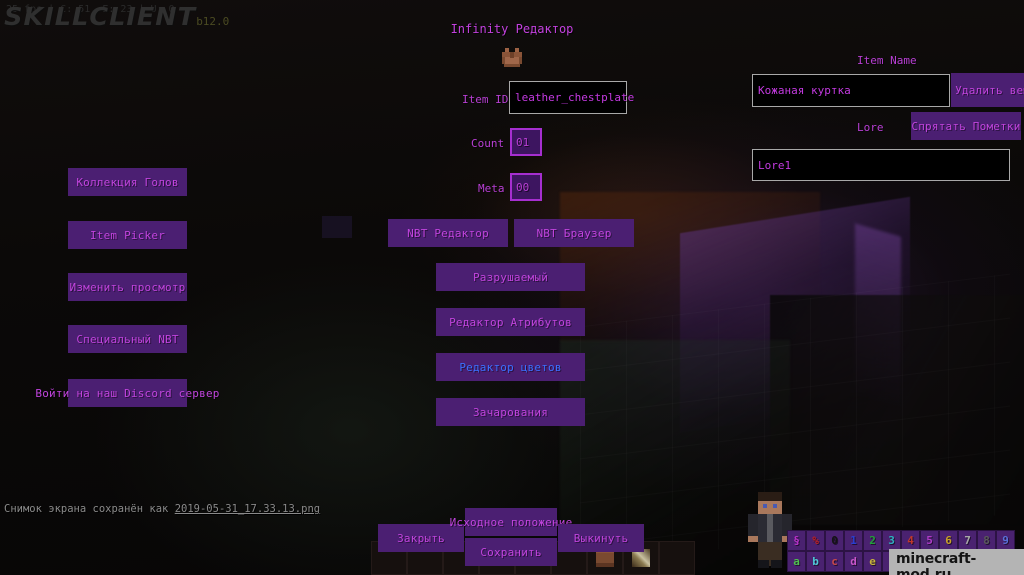 The height and width of the screenshot is (575, 1024). Describe the element at coordinates (523, 142) in the screenshot. I see `count-value: 01` at that location.